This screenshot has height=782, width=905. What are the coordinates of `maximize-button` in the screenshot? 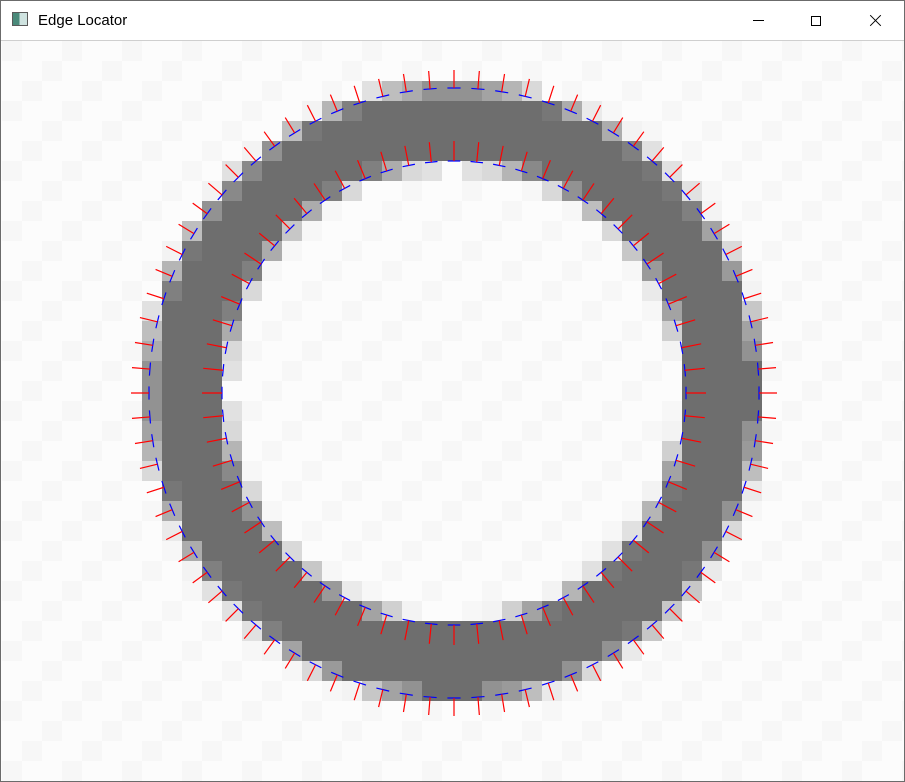 It's located at (816, 20).